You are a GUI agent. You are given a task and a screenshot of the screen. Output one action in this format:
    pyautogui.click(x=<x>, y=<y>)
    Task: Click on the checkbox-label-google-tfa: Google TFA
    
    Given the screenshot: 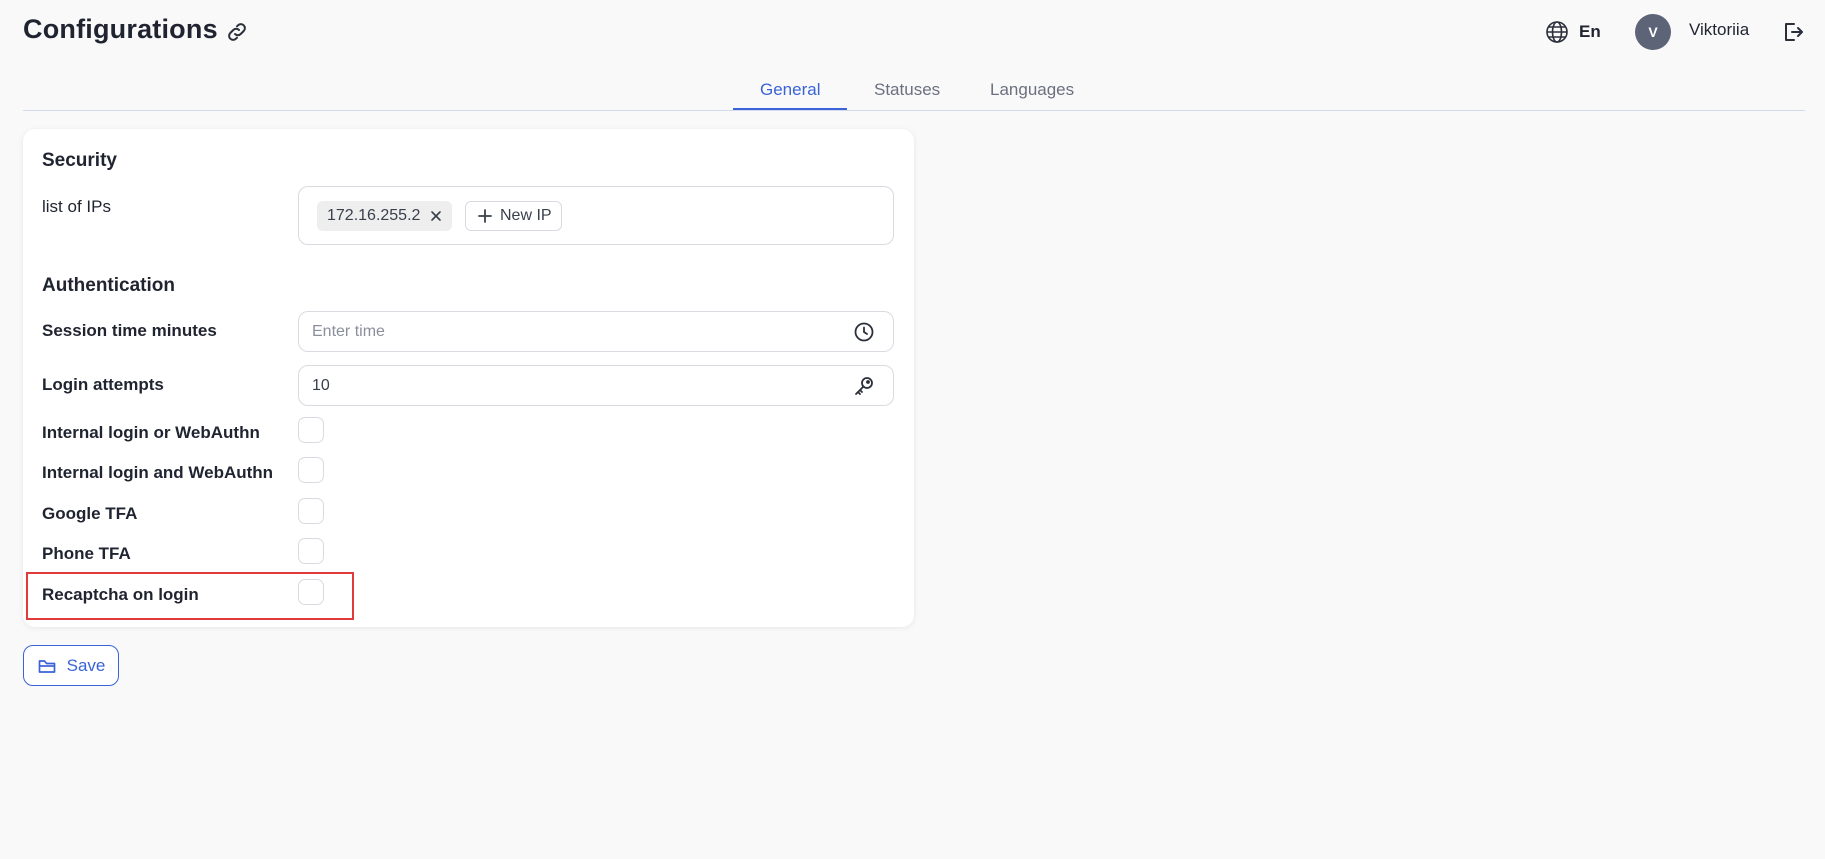 What is the action you would take?
    pyautogui.click(x=90, y=513)
    